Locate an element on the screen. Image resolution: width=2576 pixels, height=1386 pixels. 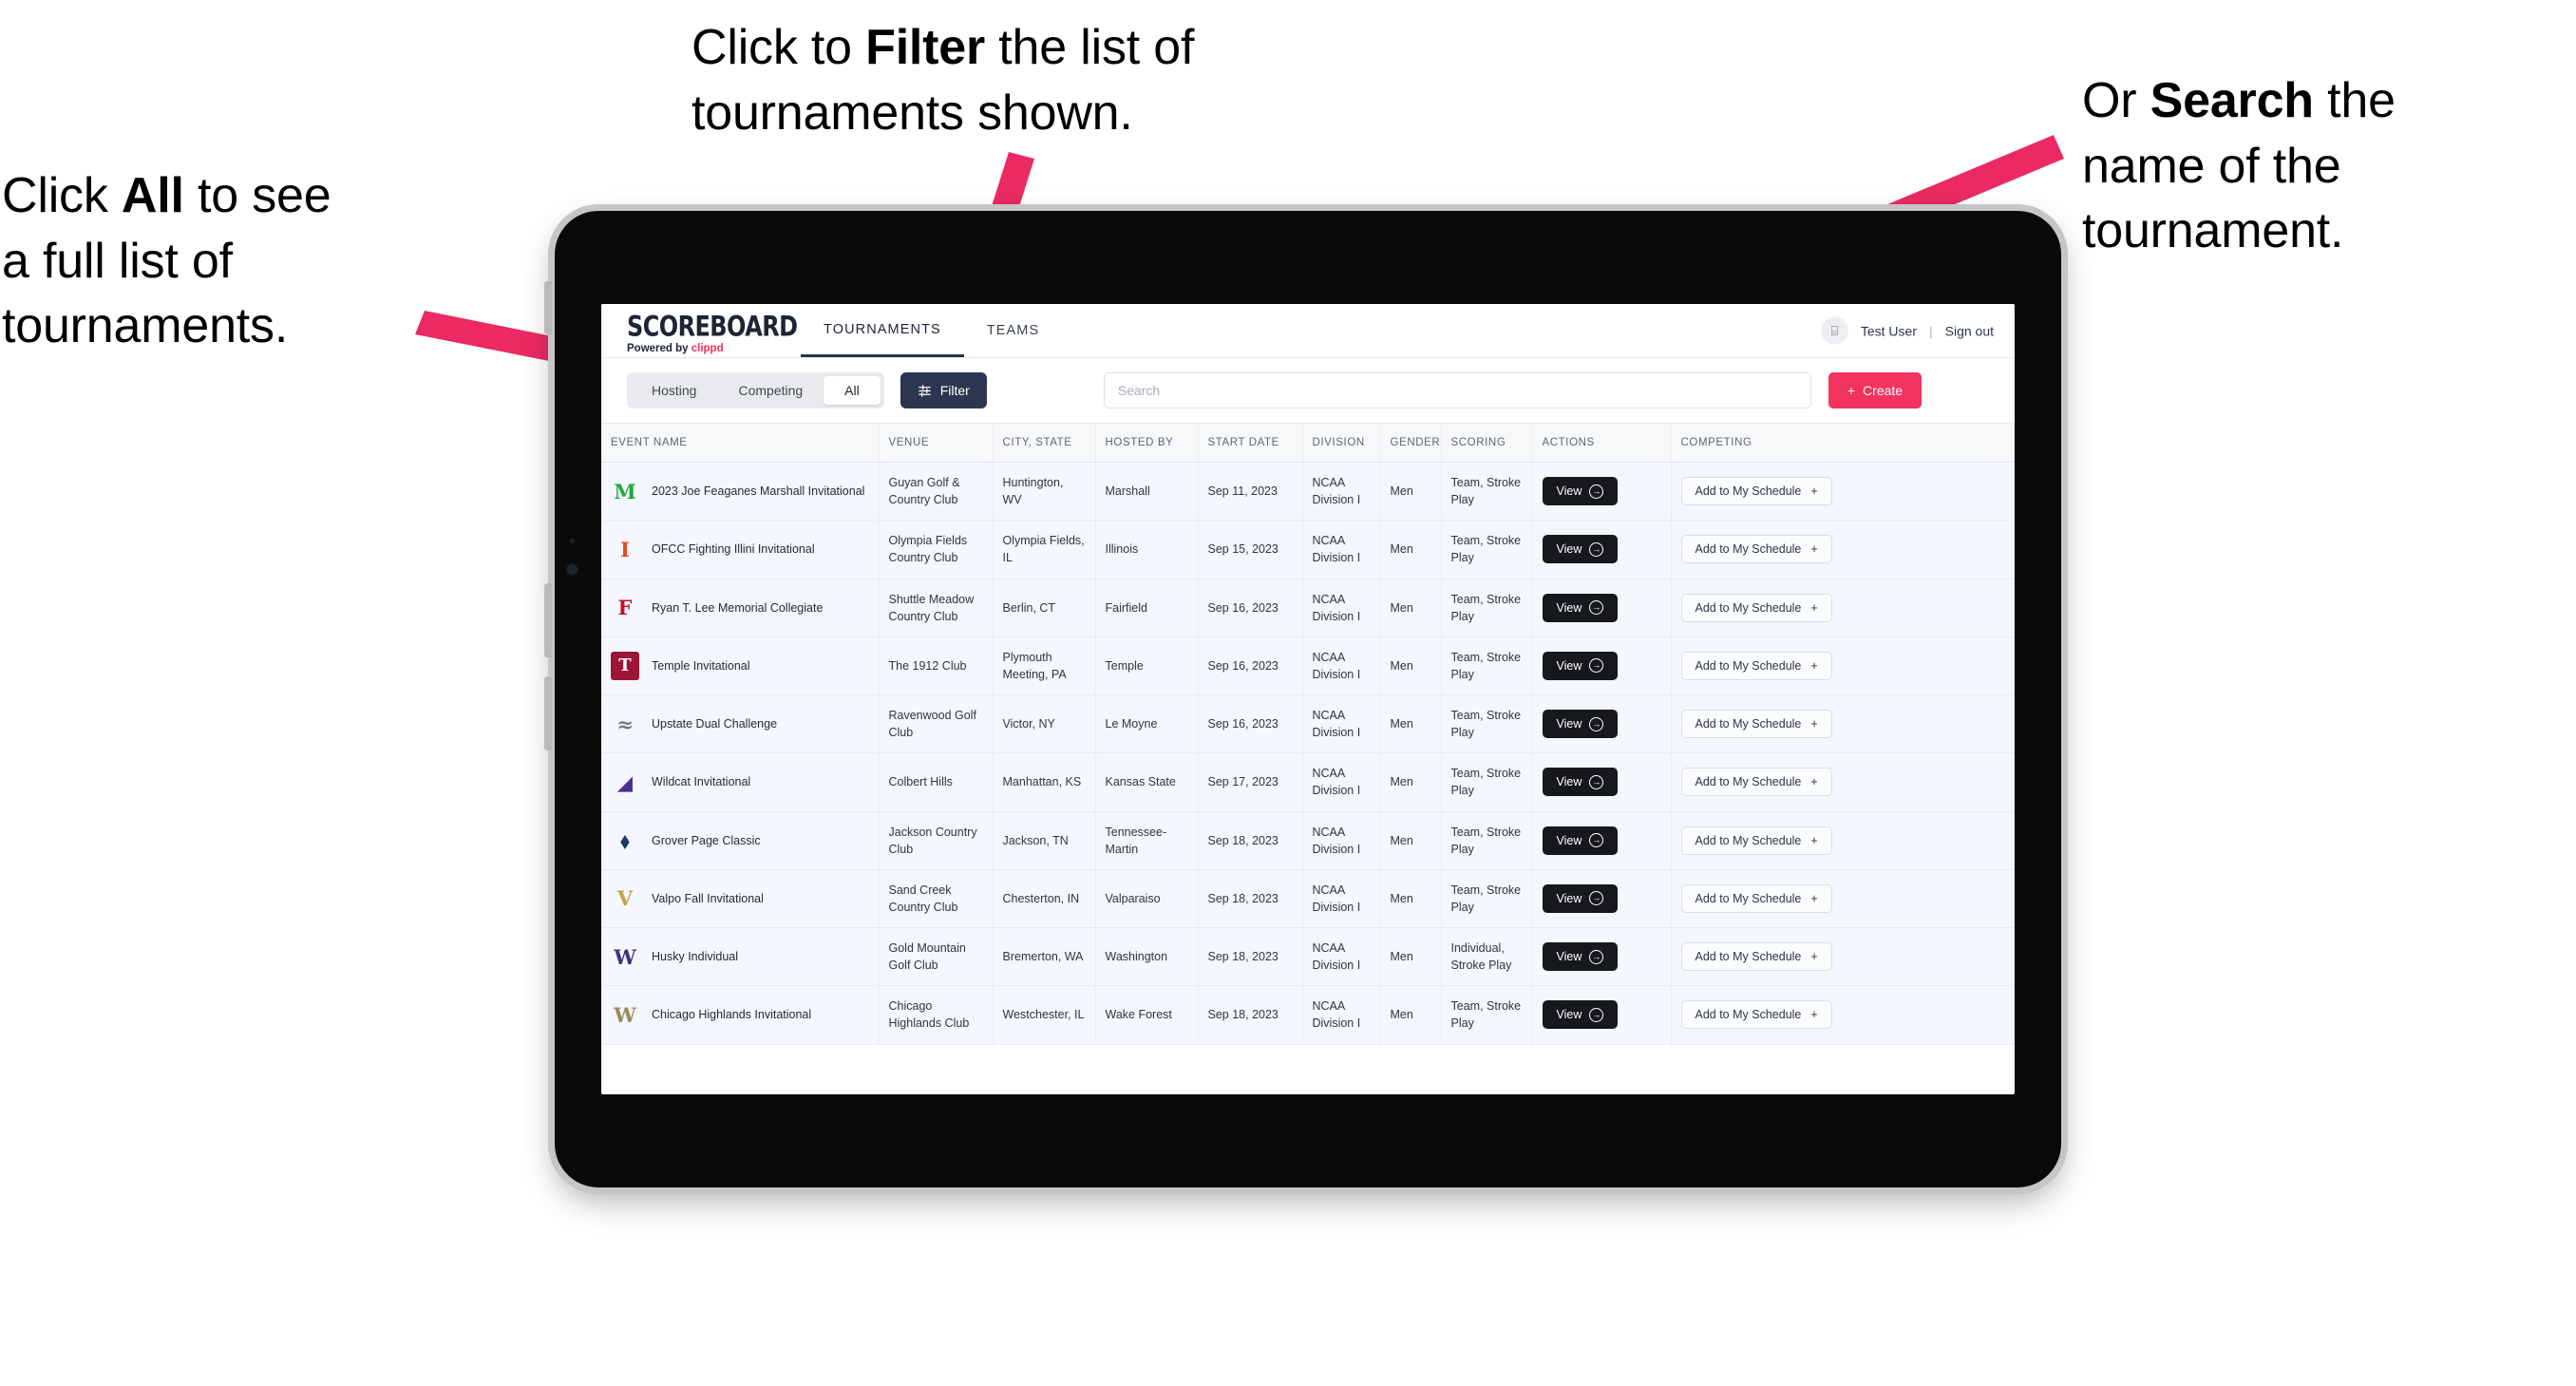
cell-scoring: Team, Stroke Play is located at coordinates (1487, 782).